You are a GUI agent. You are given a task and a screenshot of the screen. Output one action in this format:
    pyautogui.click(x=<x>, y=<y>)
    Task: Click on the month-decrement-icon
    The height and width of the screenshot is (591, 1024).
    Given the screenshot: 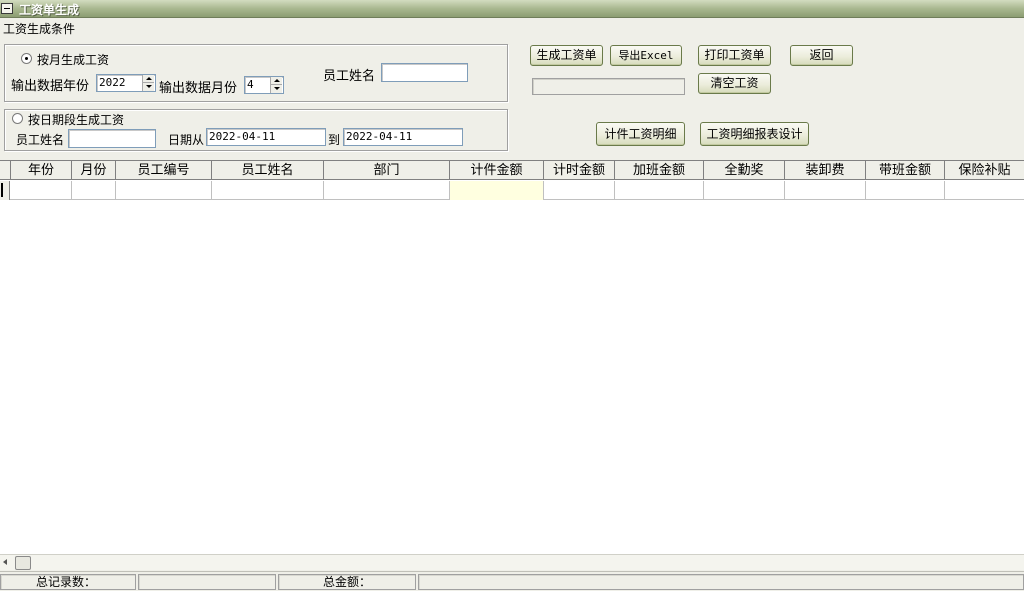 What is the action you would take?
    pyautogui.click(x=276, y=89)
    